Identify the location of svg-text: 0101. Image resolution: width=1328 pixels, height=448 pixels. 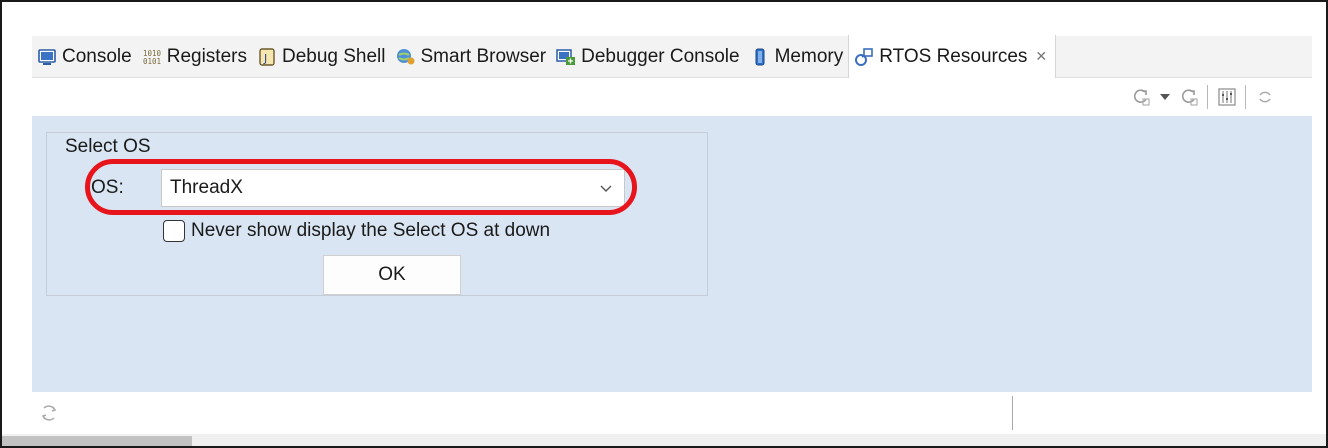
(152, 61).